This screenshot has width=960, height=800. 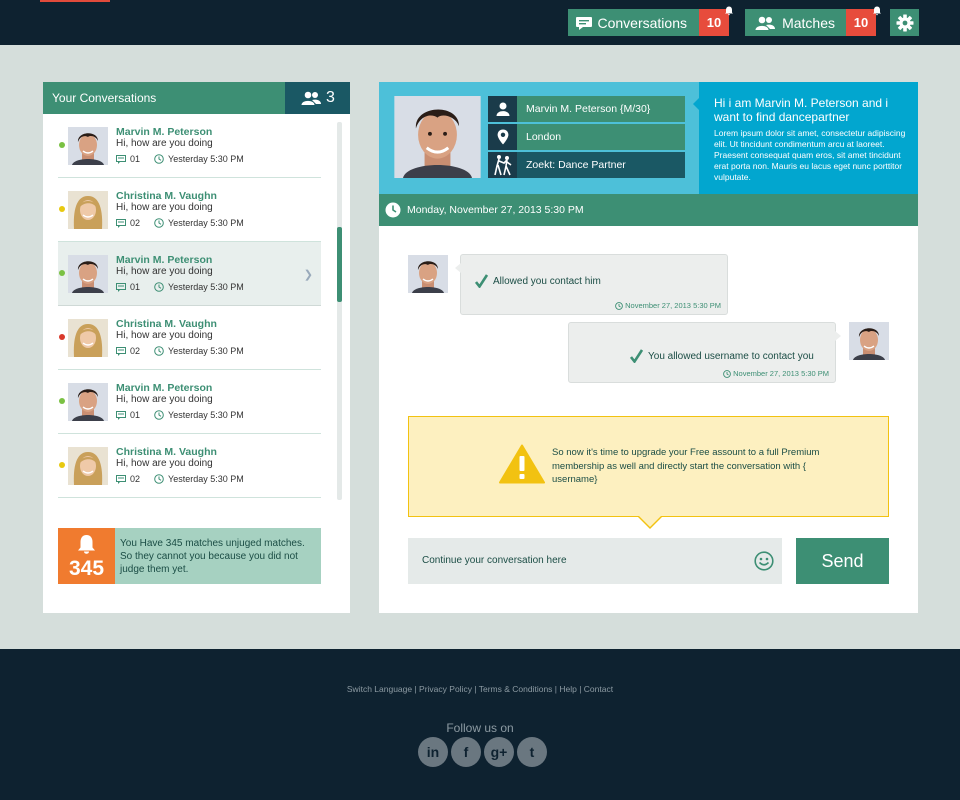 I want to click on profile-location: London, so click(x=544, y=137).